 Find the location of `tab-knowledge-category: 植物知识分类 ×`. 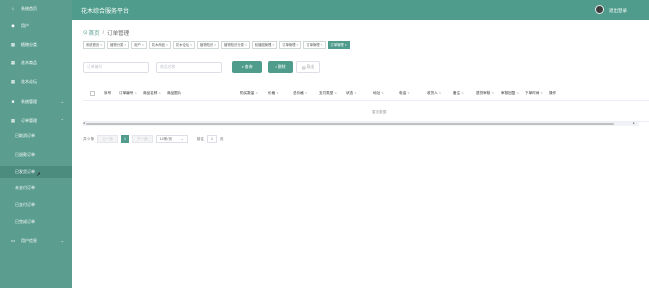

tab-knowledge-category: 植物知识分类 × is located at coordinates (235, 45).